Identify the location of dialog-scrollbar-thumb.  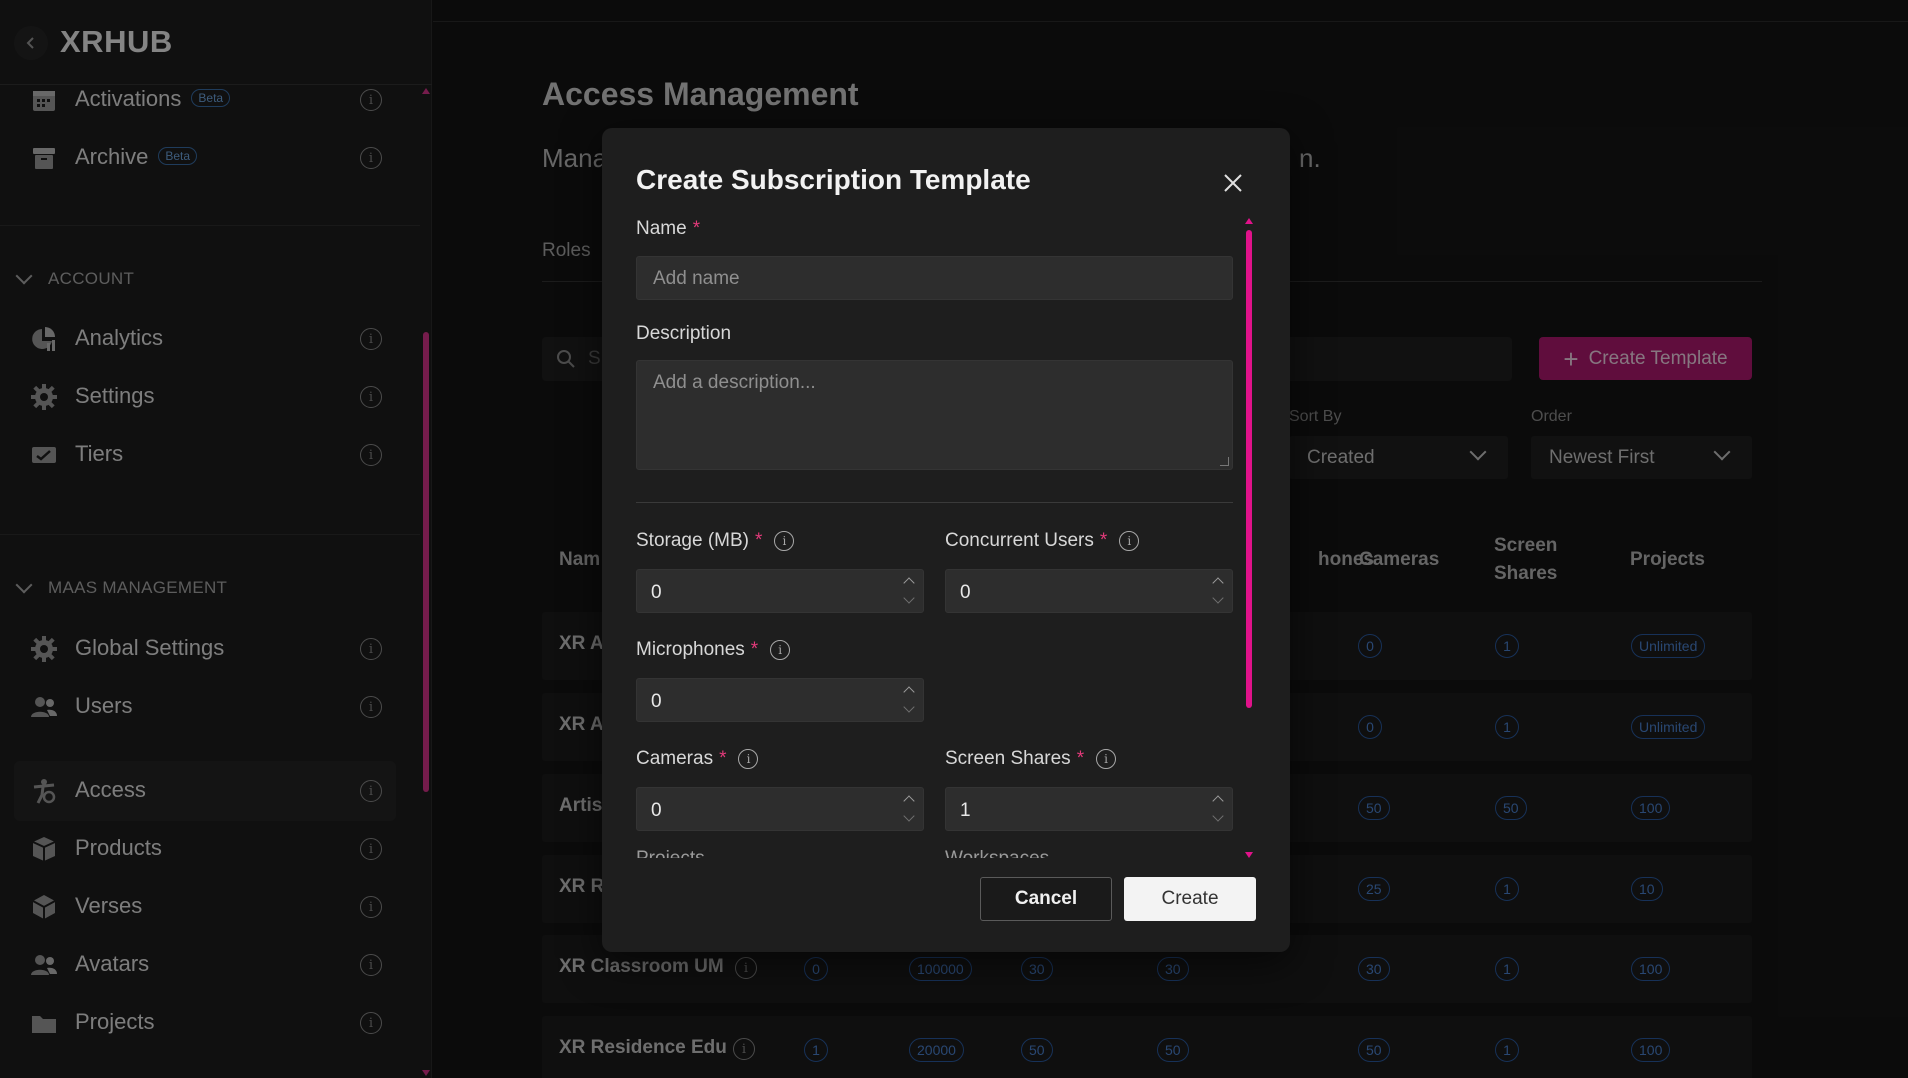
(1249, 469).